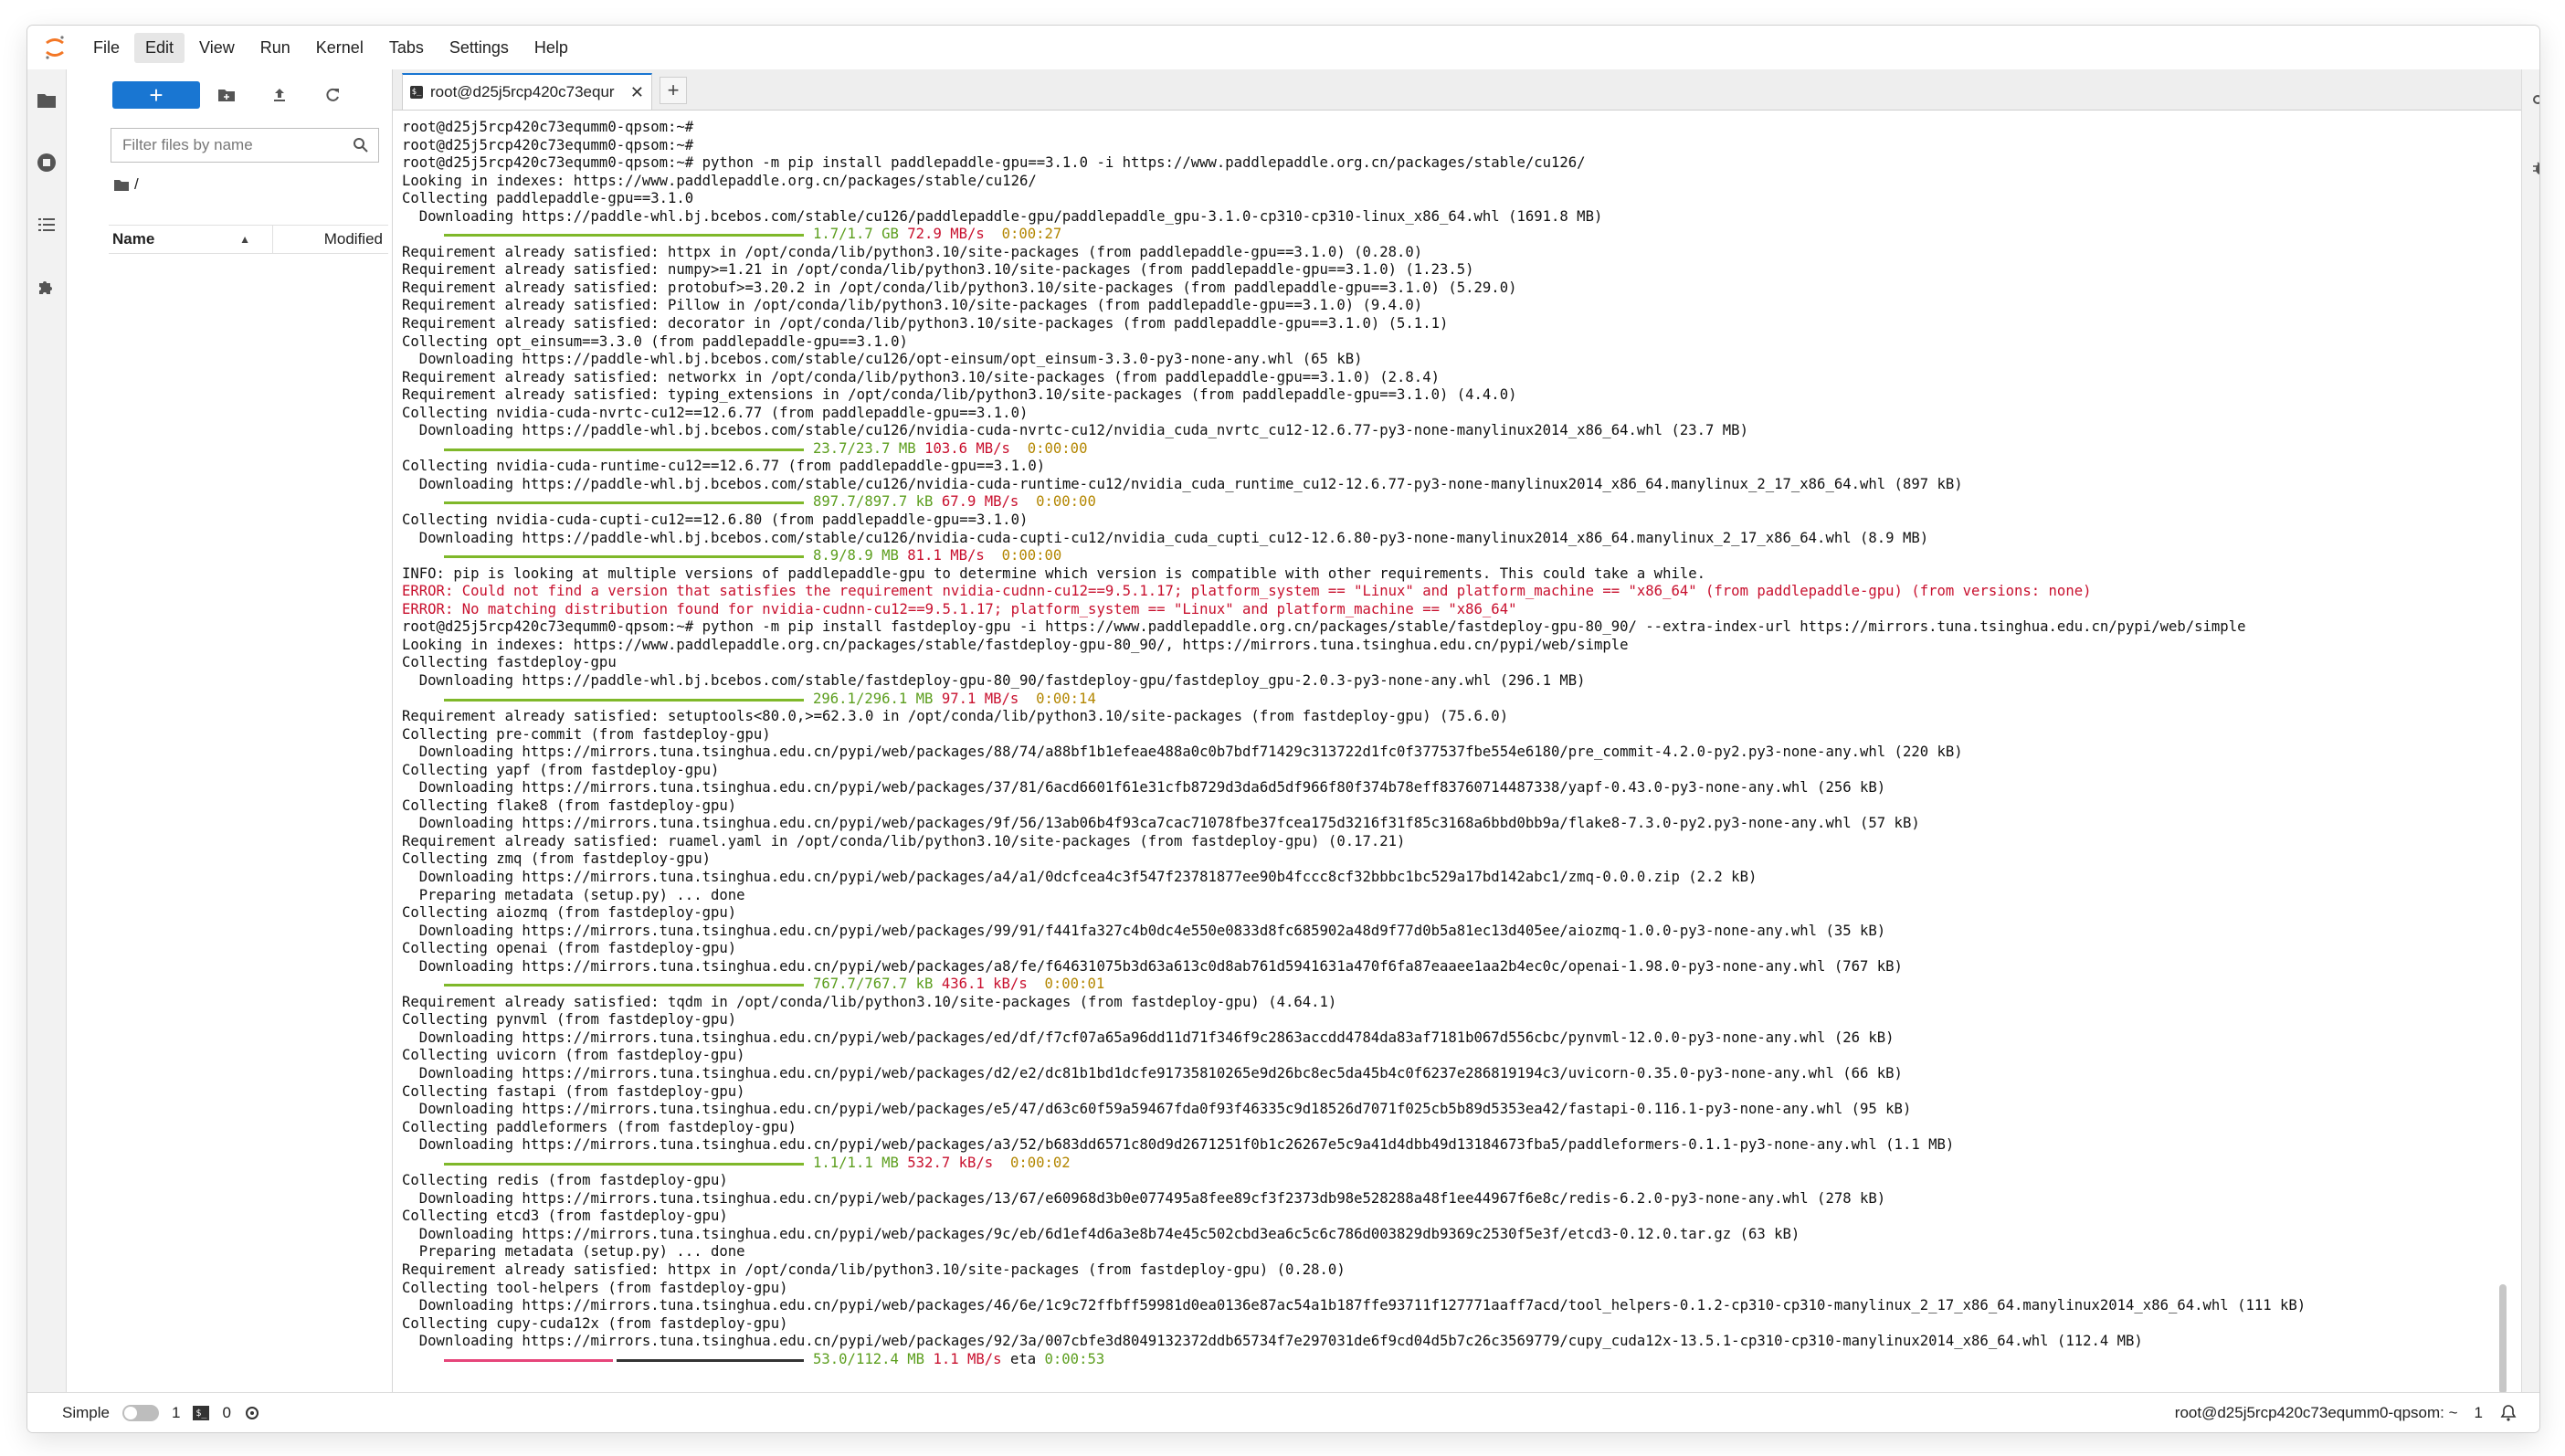  I want to click on progress-stats: 897.7/897.7 kB 67.9 MB/s 0:00:00, so click(955, 503).